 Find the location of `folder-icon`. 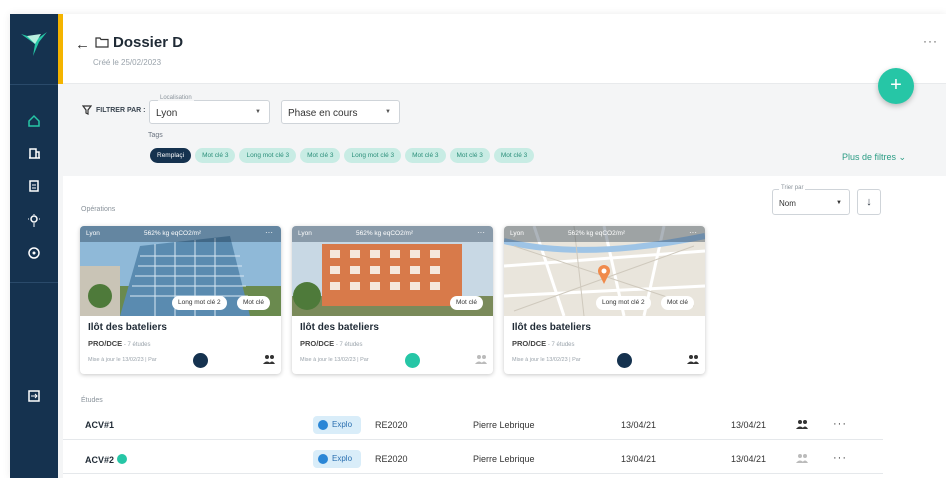

folder-icon is located at coordinates (102, 42).